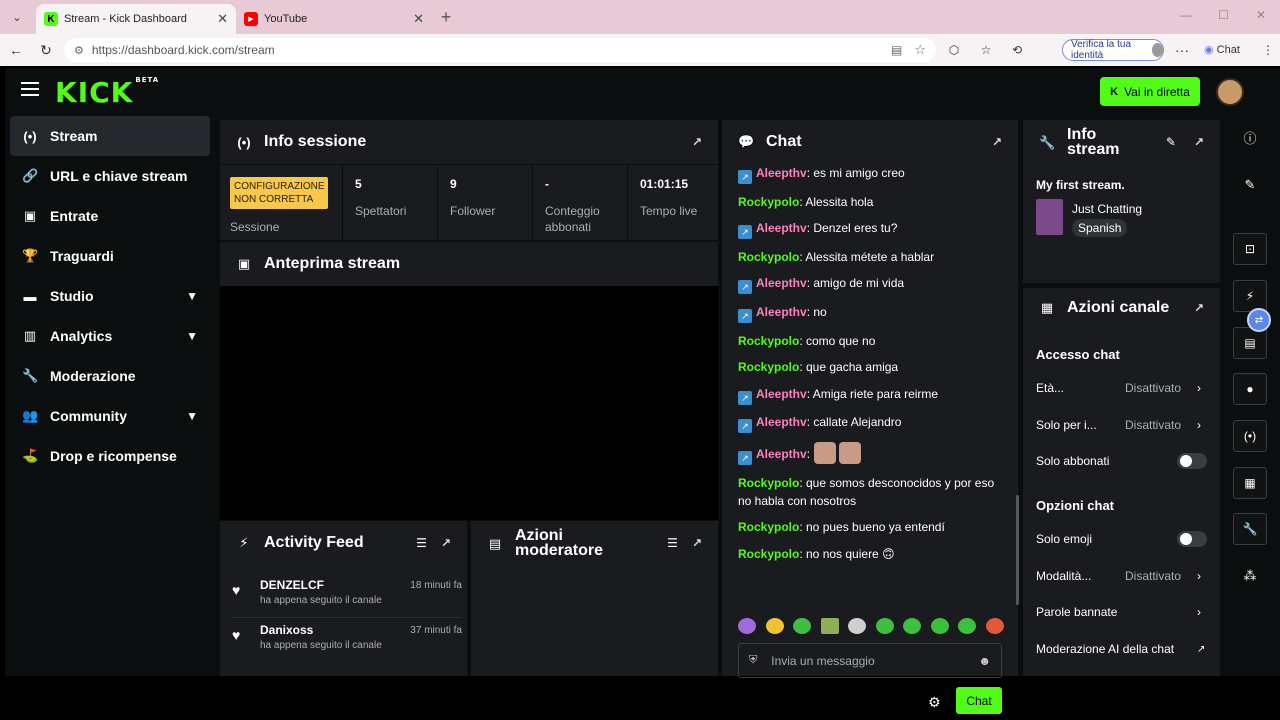  What do you see at coordinates (107, 92) in the screenshot?
I see `kick-logo: KICK BETA` at bounding box center [107, 92].